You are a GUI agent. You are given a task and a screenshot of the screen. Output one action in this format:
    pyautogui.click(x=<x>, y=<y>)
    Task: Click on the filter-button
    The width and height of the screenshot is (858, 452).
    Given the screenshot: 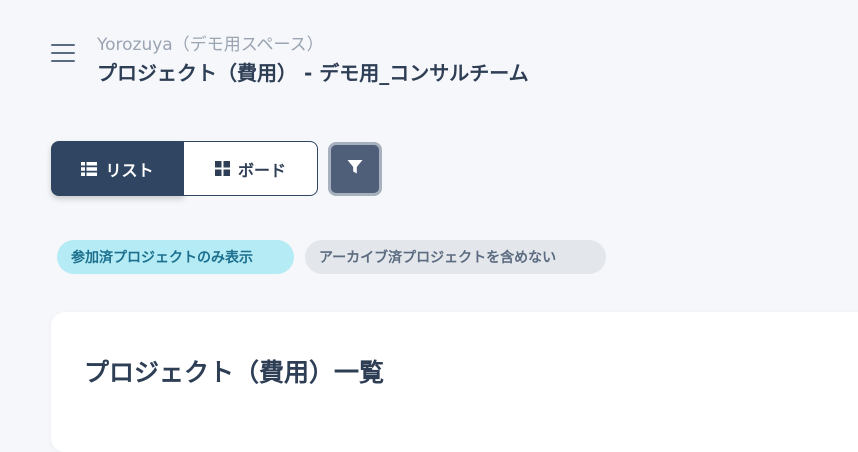 What is the action you would take?
    pyautogui.click(x=355, y=169)
    